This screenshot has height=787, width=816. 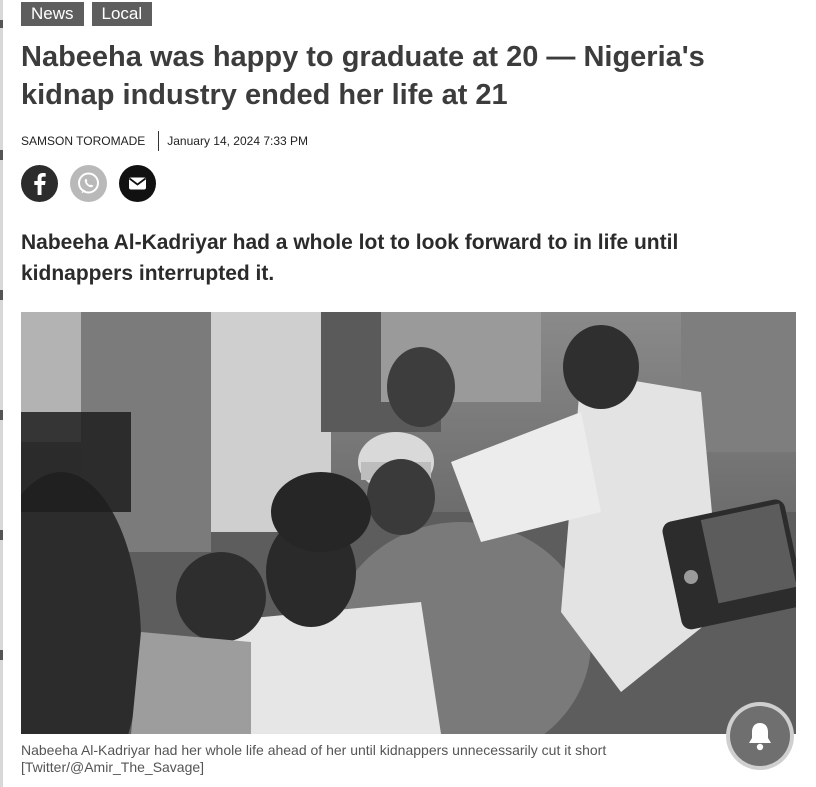 What do you see at coordinates (83, 141) in the screenshot?
I see `author-name: SAMSON TOROMADE` at bounding box center [83, 141].